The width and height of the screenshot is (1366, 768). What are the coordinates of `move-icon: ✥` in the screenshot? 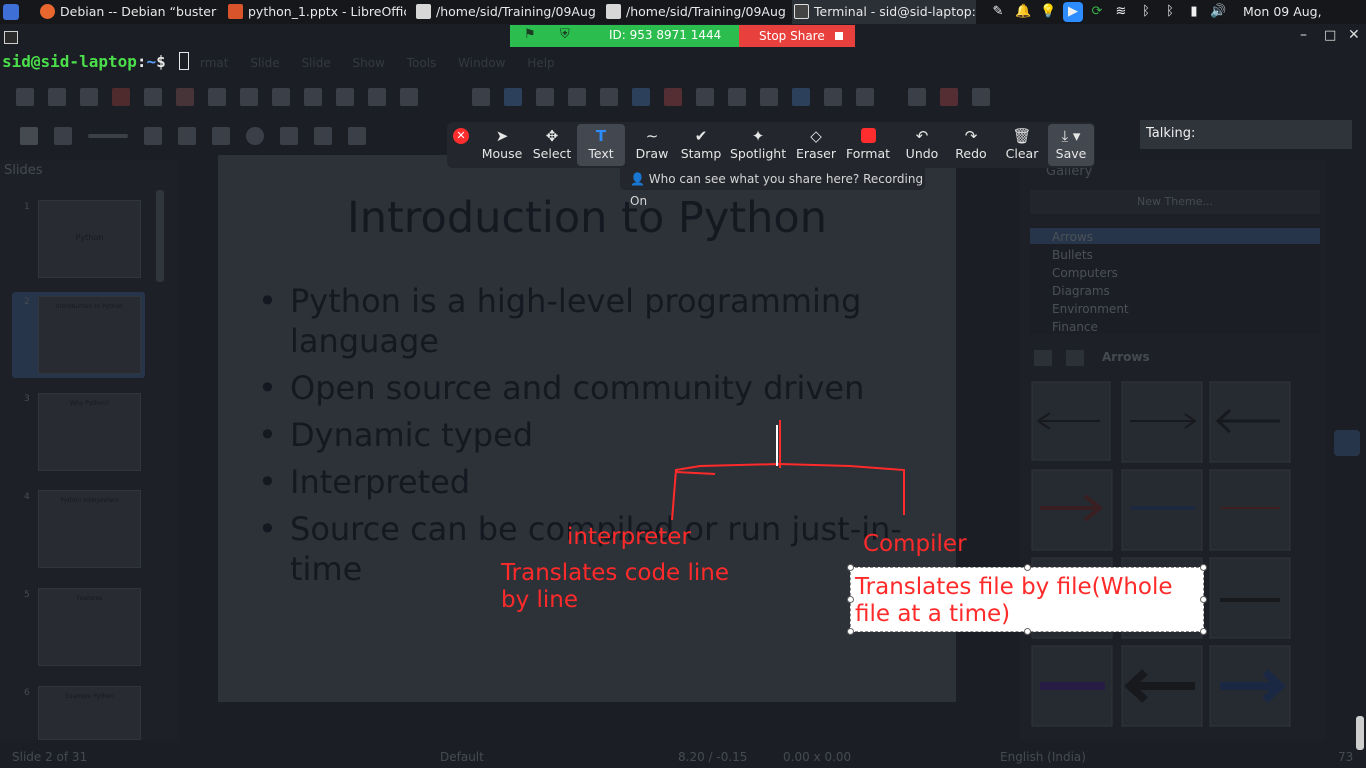 It's located at (552, 136).